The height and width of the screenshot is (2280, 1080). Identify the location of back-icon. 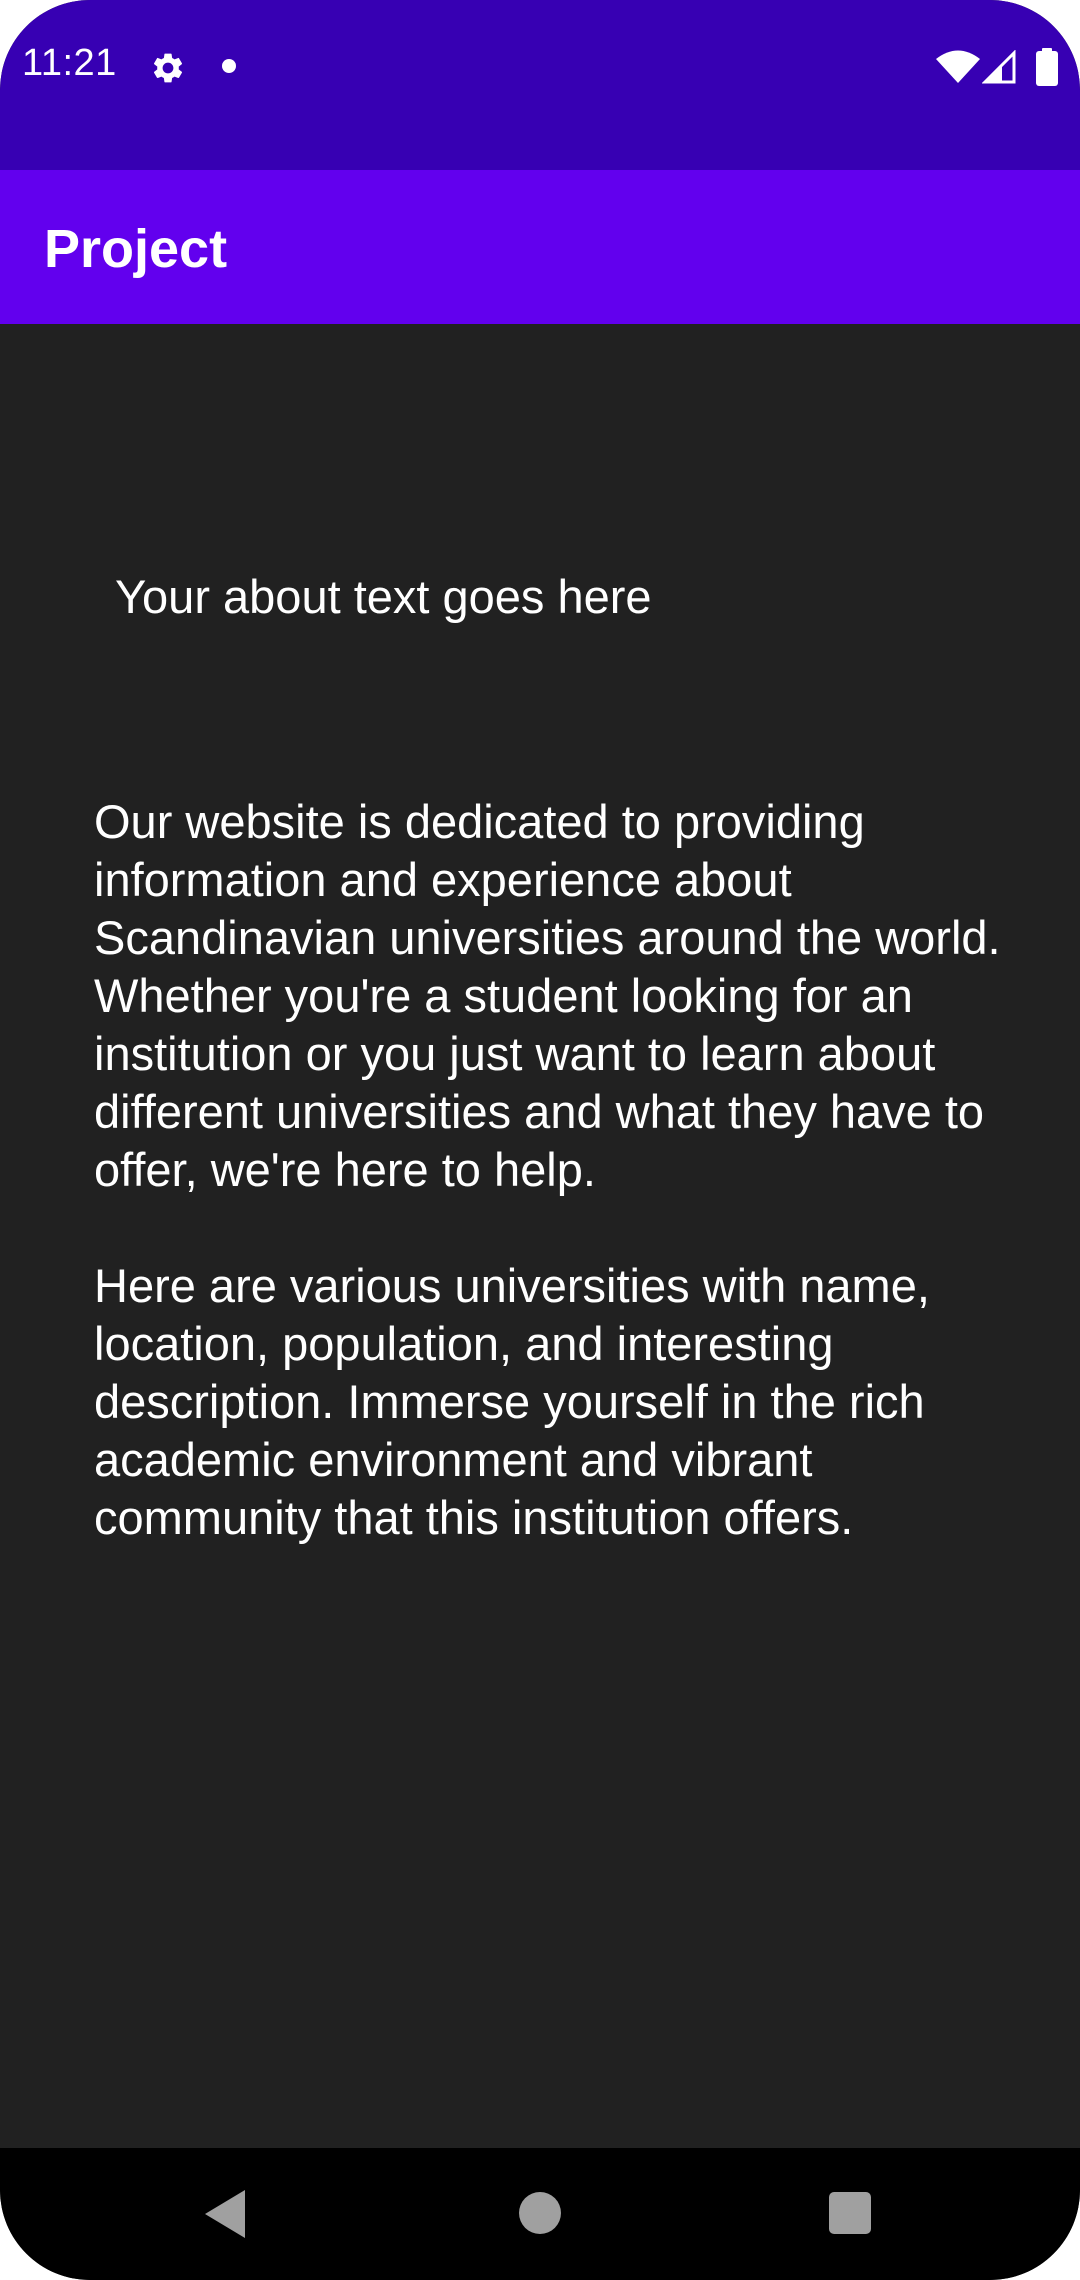
(226, 2214).